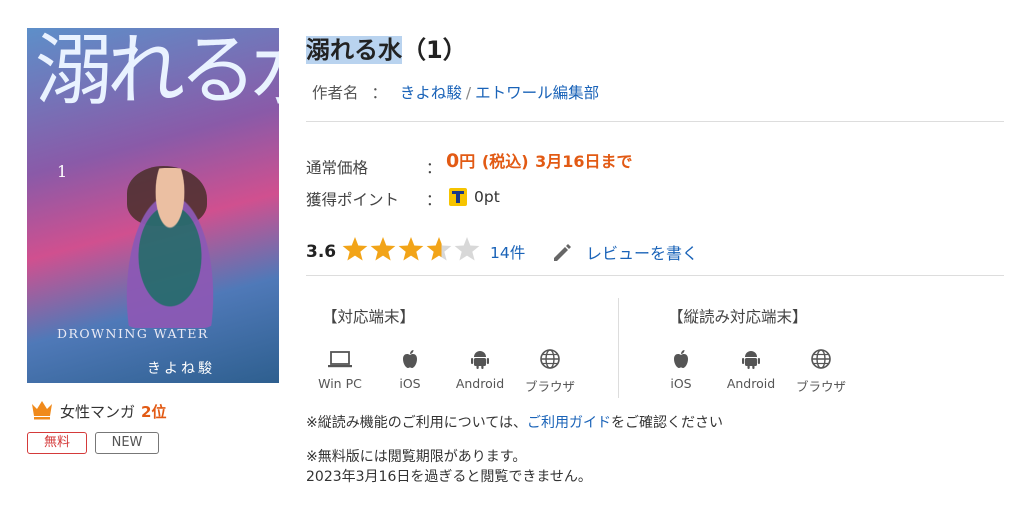 This screenshot has height=514, width=1024. Describe the element at coordinates (337, 168) in the screenshot. I see `price-label: 通常価格` at that location.